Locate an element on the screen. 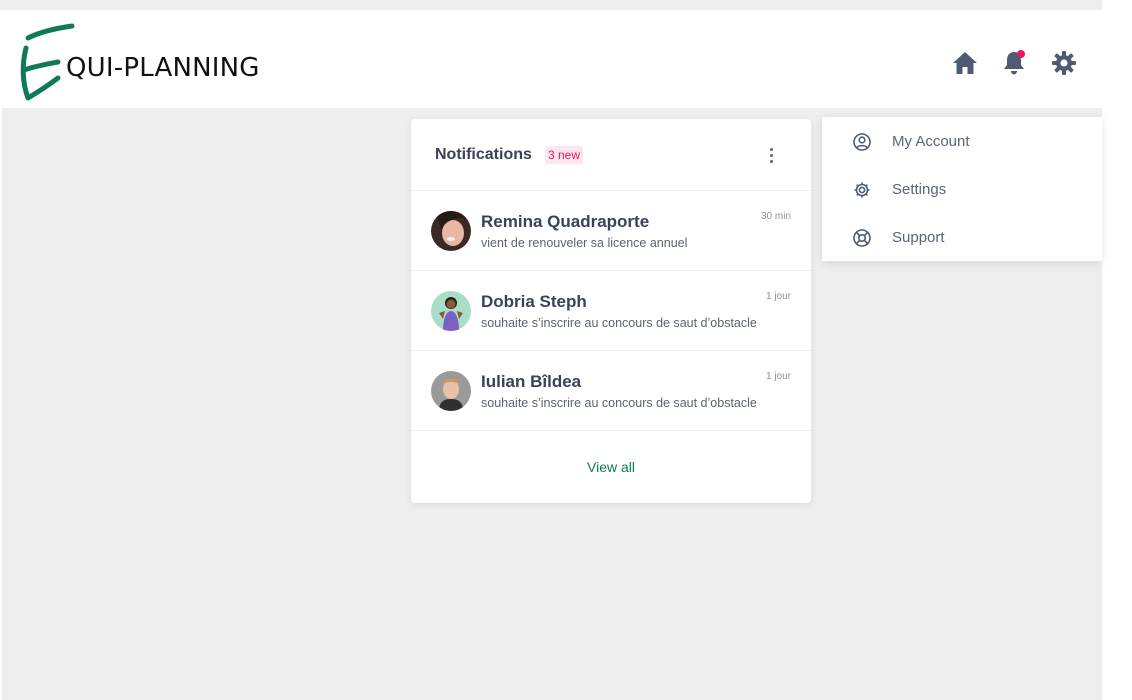 The image size is (1132, 700). account-menu: My Account Settings Support is located at coordinates (962, 189).